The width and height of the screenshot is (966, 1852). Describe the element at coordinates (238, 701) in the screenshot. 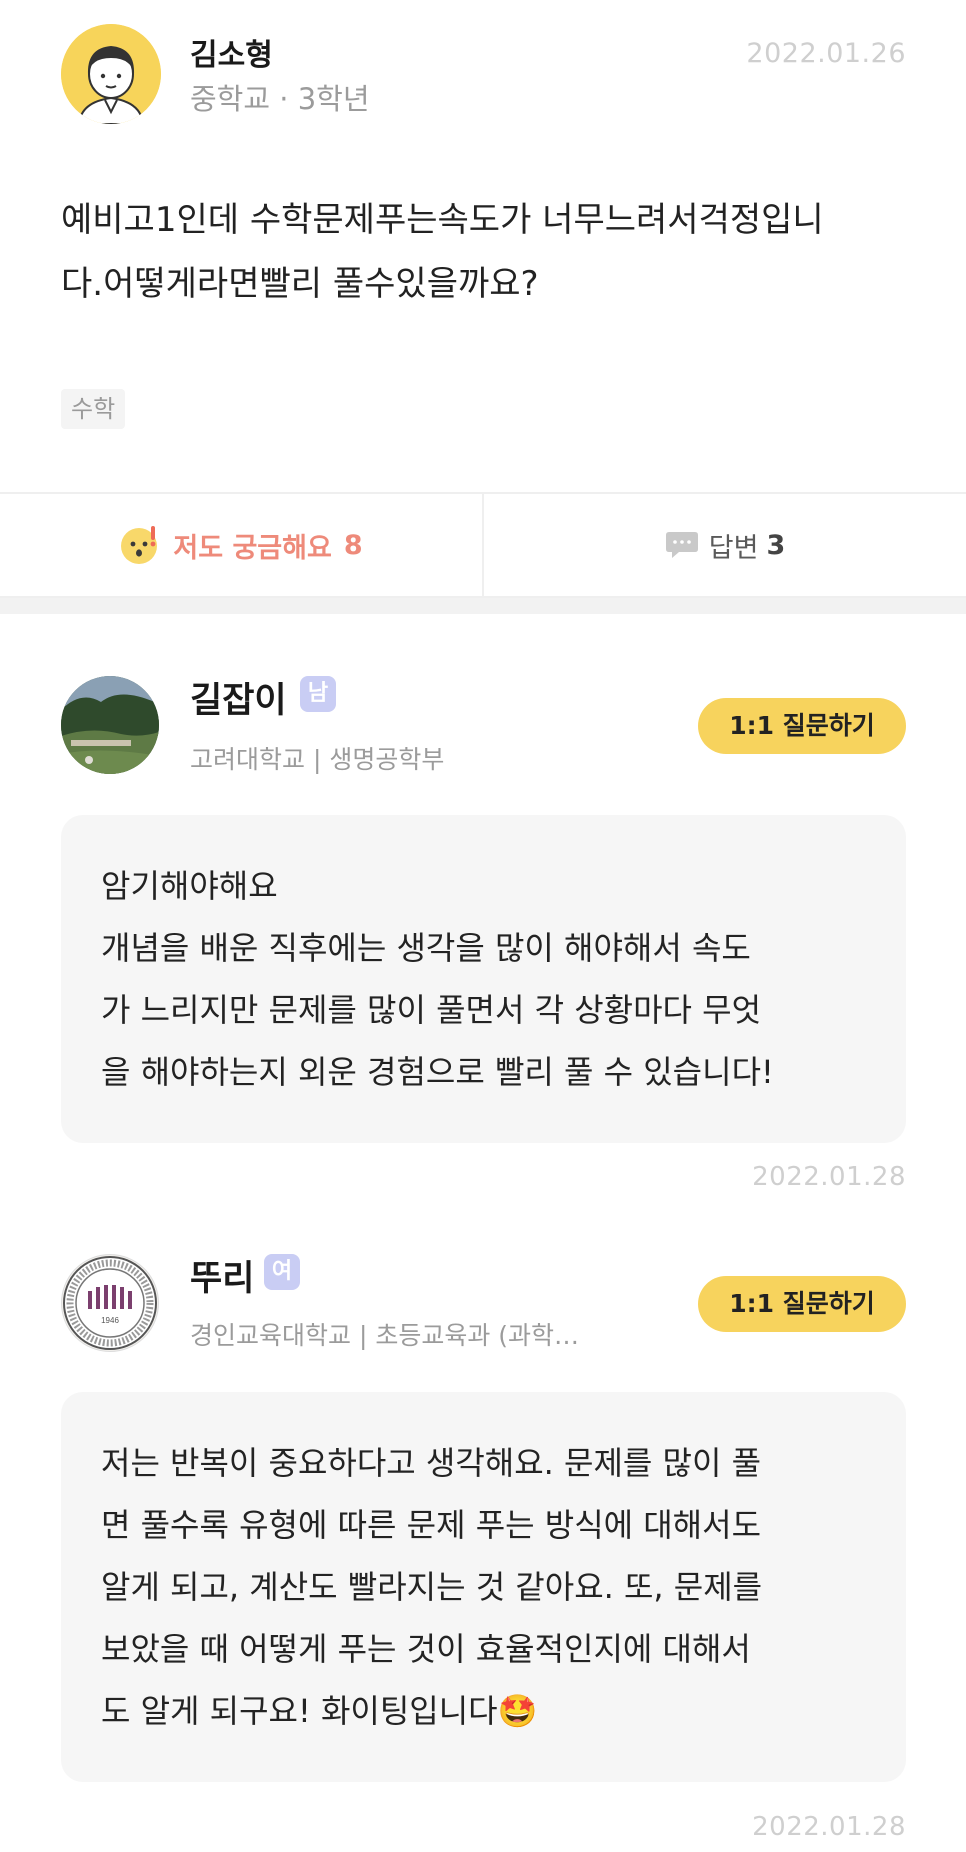

I see `answerer-name: 길잡이` at that location.